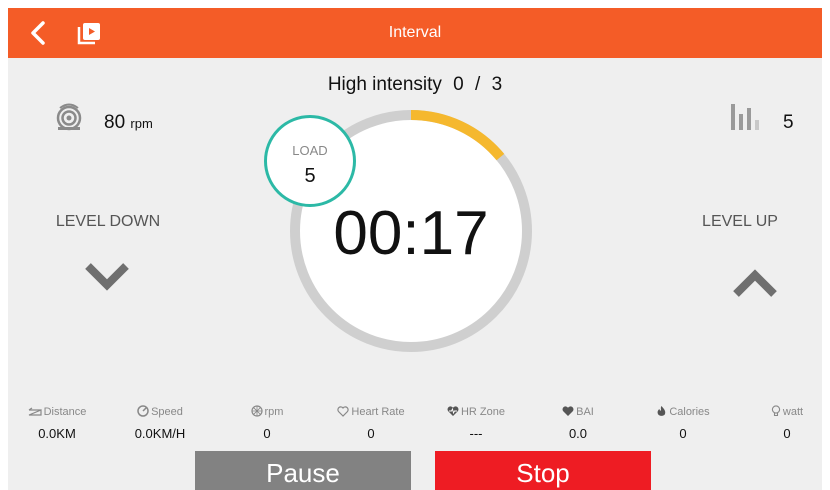  I want to click on load-label: LOAD, so click(310, 150).